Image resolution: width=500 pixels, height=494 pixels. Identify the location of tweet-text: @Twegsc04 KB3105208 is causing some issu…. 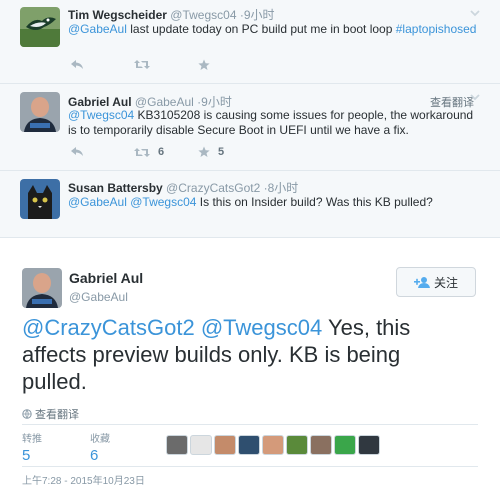
(273, 123).